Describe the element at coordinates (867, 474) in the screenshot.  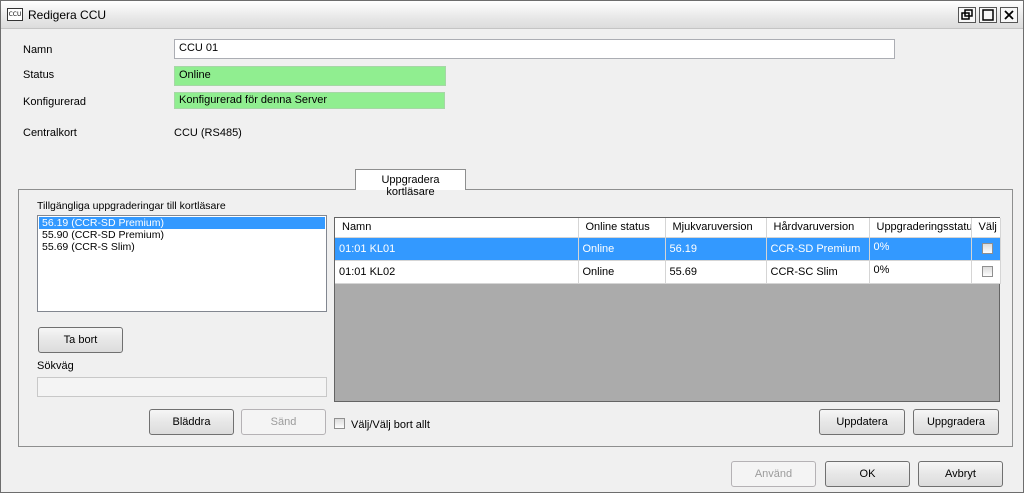
I see `ok-button: OK` at that location.